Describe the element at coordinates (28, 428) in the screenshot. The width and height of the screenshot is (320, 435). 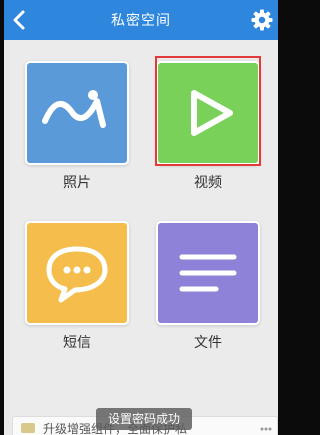
I see `upgrade-icon` at that location.